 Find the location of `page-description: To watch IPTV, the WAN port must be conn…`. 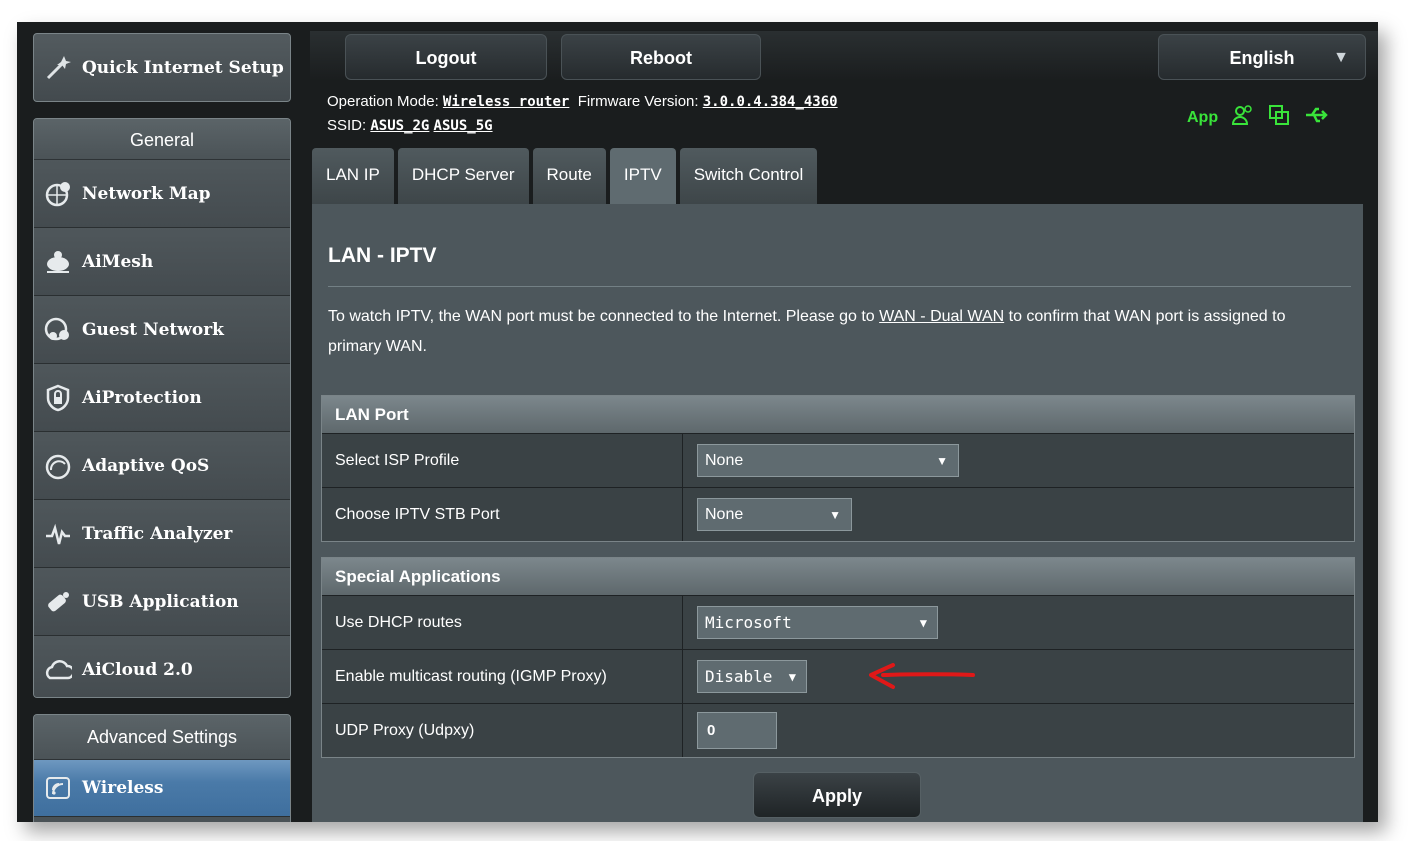

page-description: To watch IPTV, the WAN port must be conn… is located at coordinates (833, 332).